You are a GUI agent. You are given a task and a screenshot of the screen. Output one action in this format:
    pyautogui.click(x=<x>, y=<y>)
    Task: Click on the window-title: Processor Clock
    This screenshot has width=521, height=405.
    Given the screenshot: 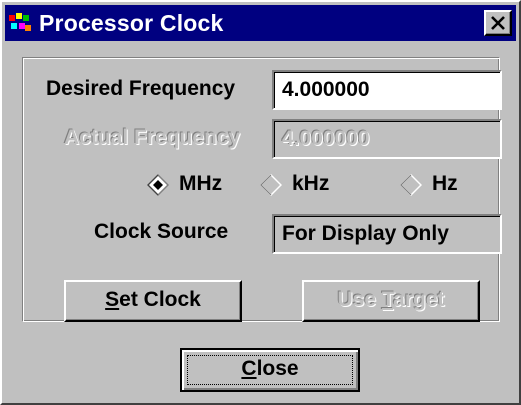 What is the action you would take?
    pyautogui.click(x=131, y=23)
    